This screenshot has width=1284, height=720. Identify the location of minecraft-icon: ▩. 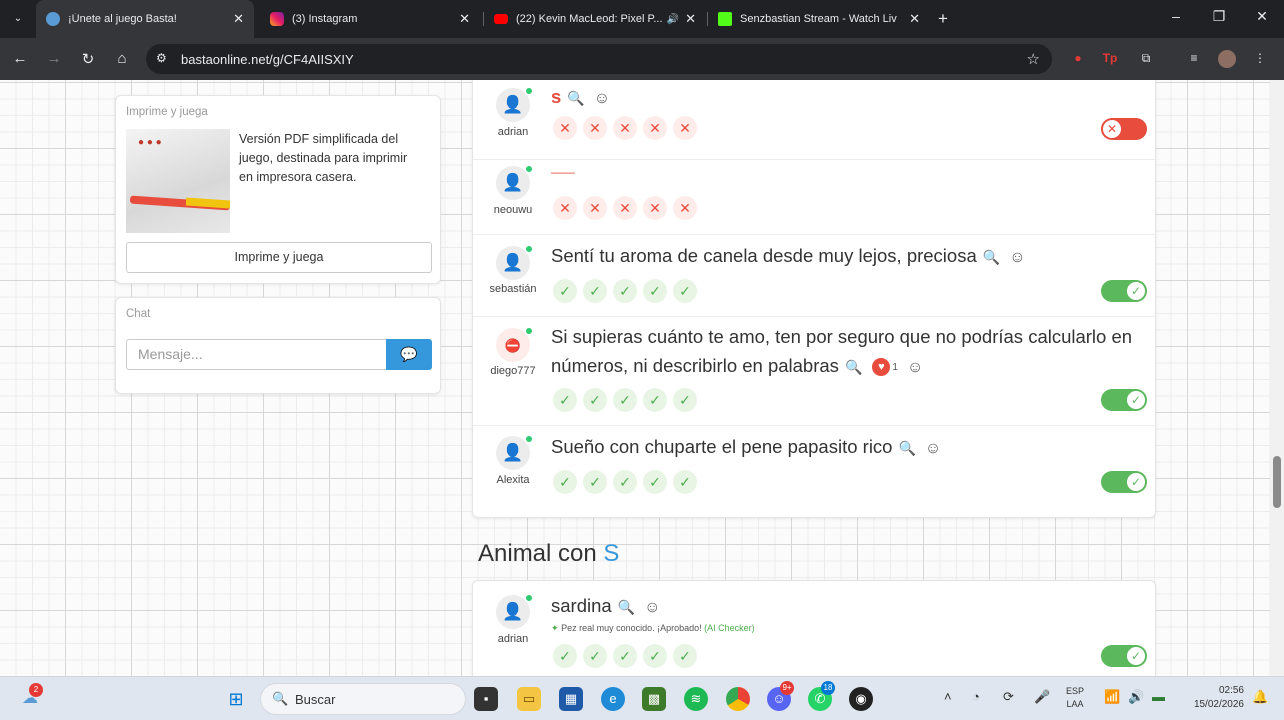
(654, 699).